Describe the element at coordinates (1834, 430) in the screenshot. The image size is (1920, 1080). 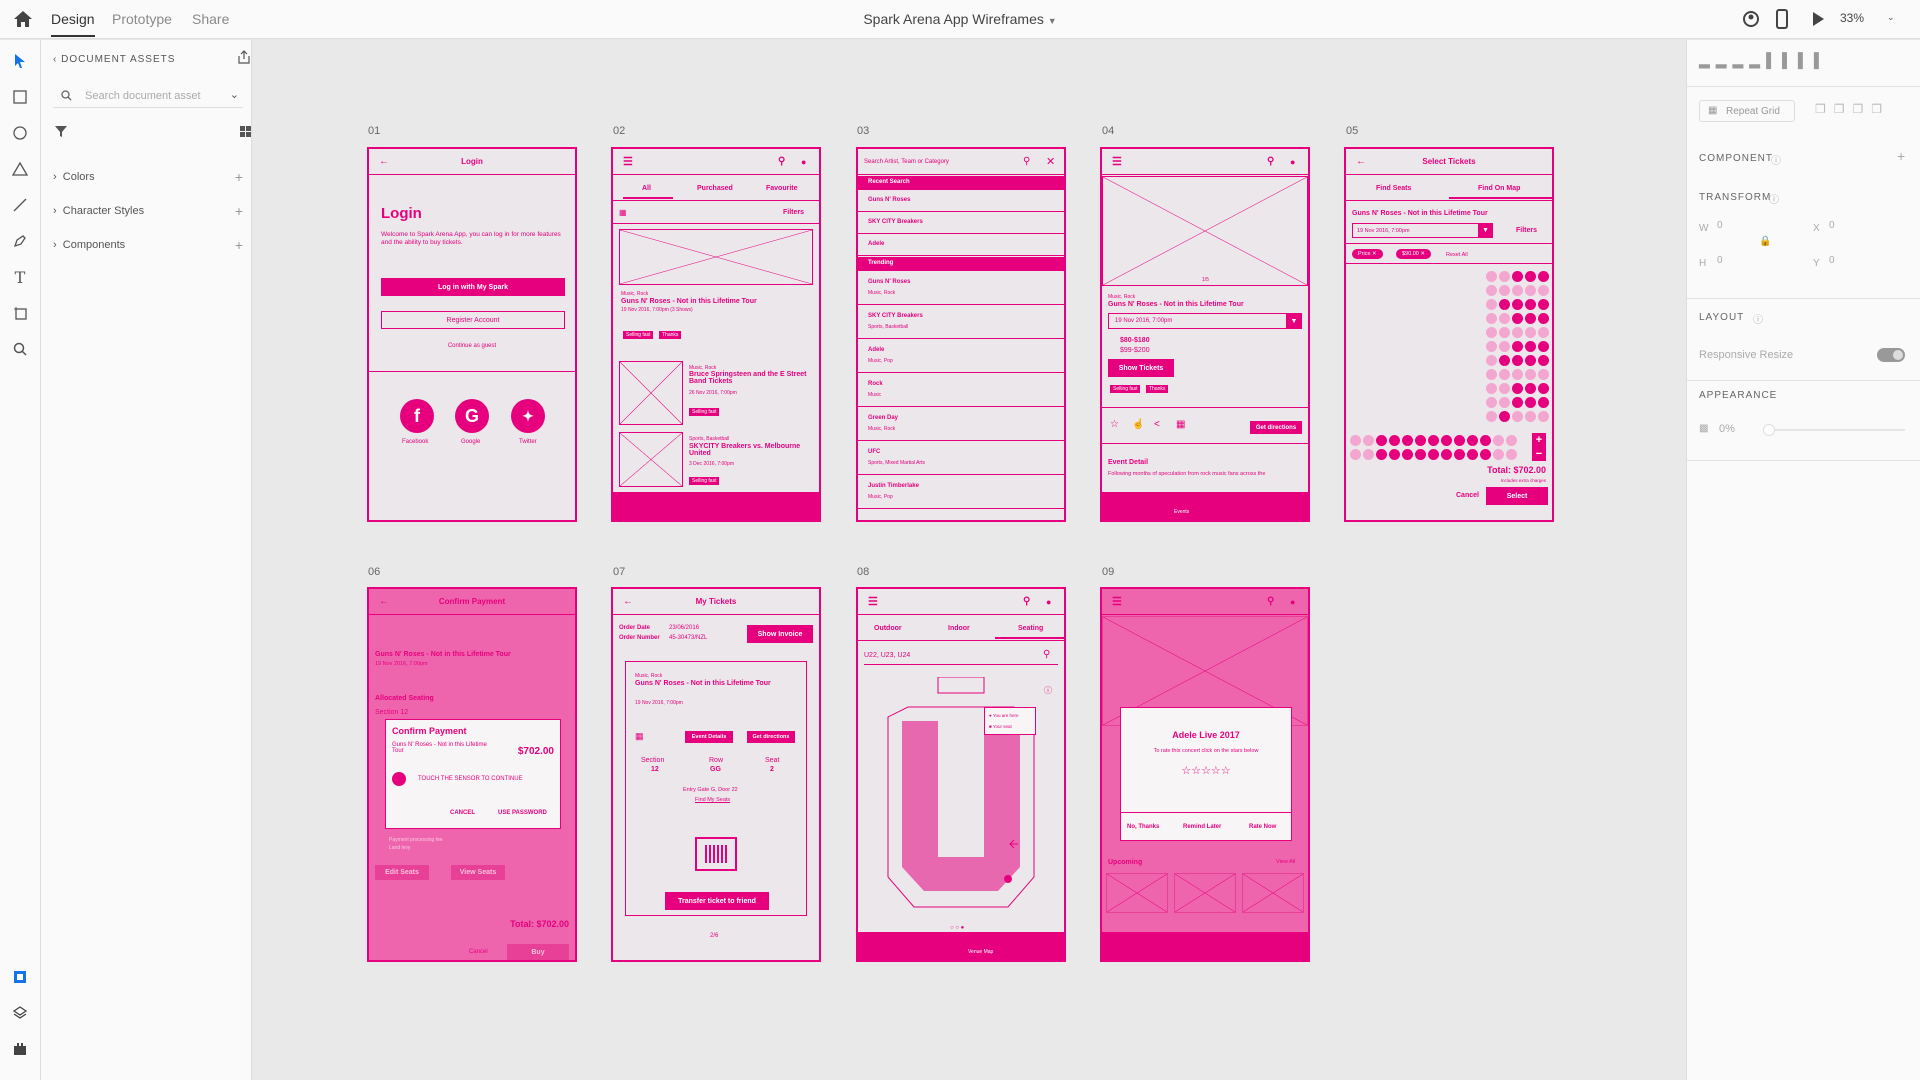
I see `opacity-slider` at that location.